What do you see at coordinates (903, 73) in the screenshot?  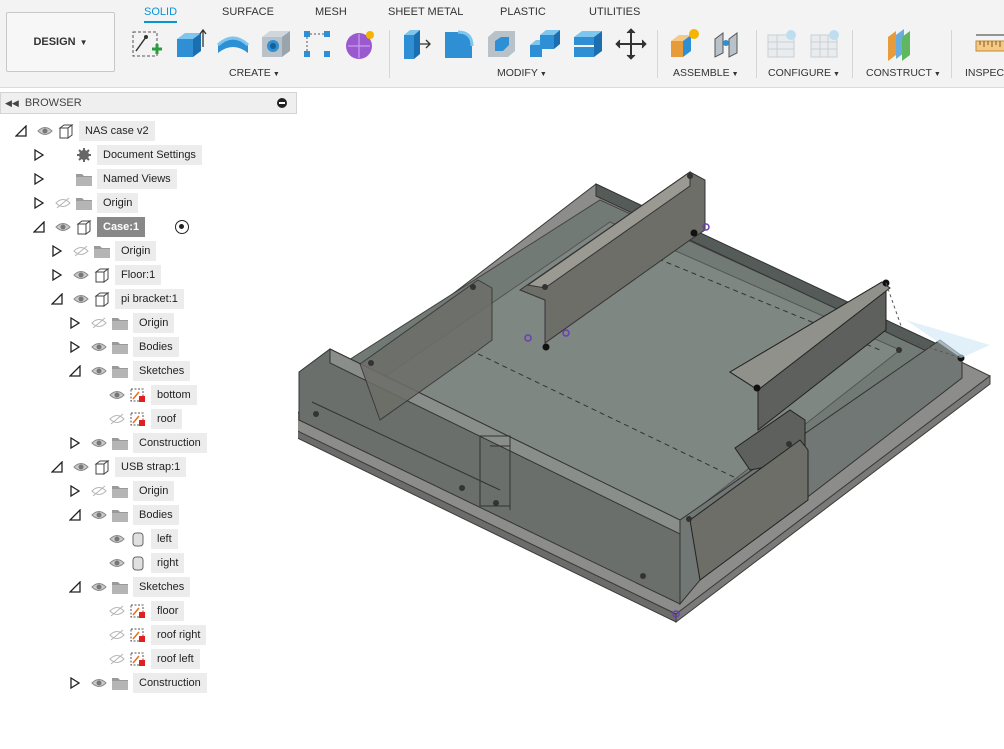 I see `construct-menu: CONSTRUCT ▼` at bounding box center [903, 73].